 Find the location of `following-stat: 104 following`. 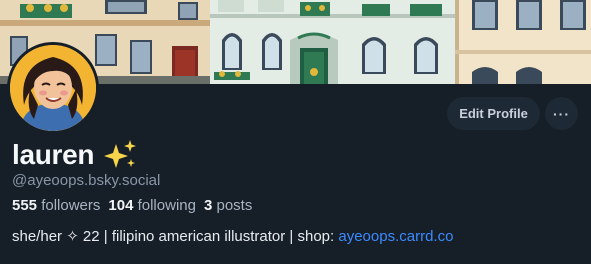

following-stat: 104 following is located at coordinates (152, 205).